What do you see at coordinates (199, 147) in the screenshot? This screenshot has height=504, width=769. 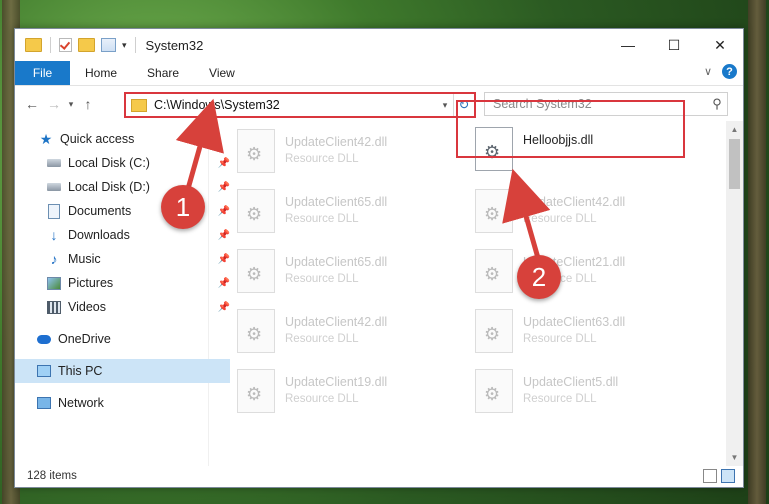 I see `arrow-to-address-bar` at bounding box center [199, 147].